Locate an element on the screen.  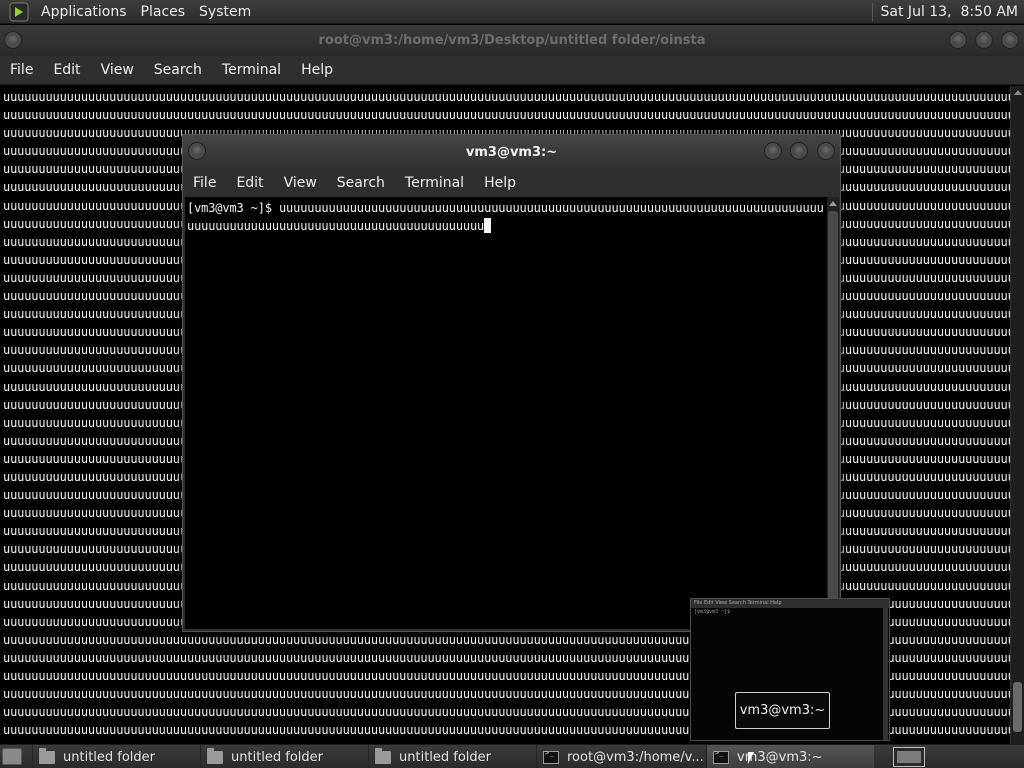
fg-menu-search: Search is located at coordinates (361, 183).